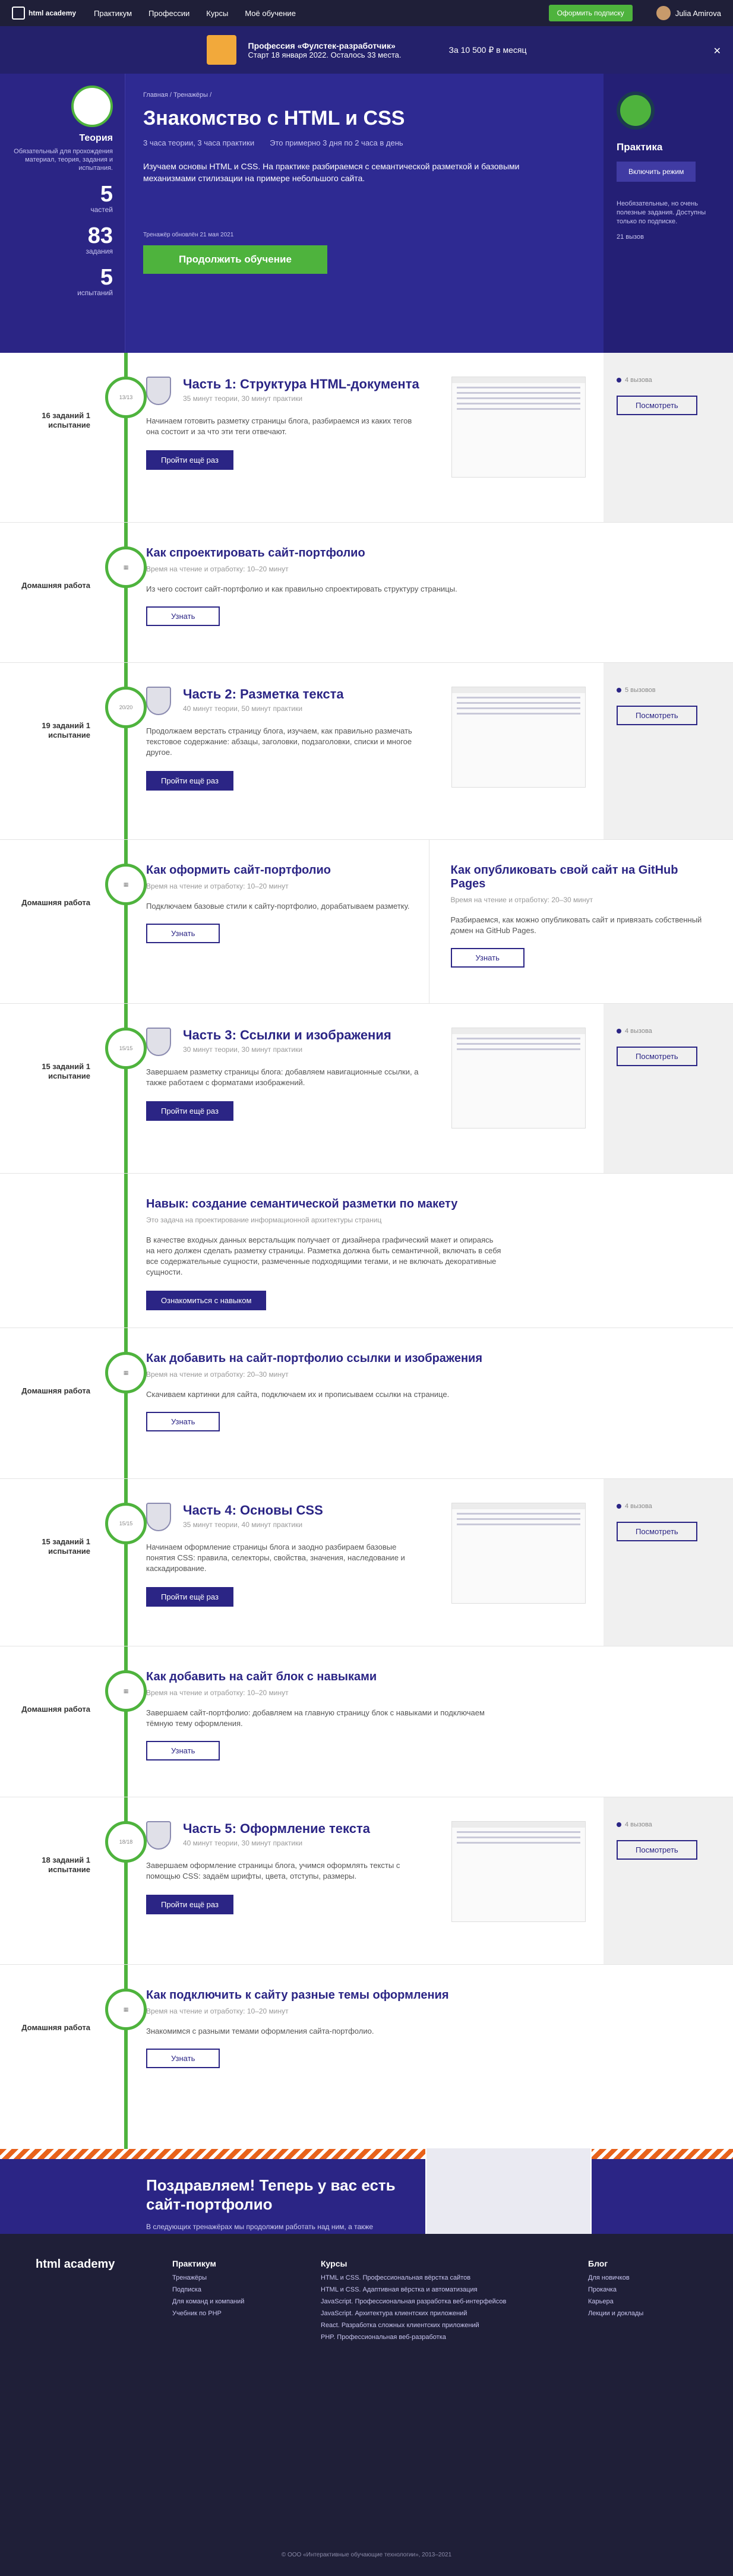  Describe the element at coordinates (590, 13) in the screenshot. I see `subscribe-button: Оформить подписку` at that location.